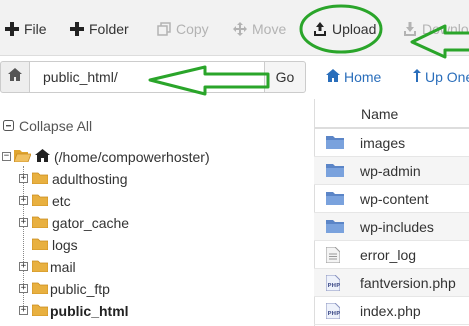  I want to click on copy-label: Copy, so click(192, 29).